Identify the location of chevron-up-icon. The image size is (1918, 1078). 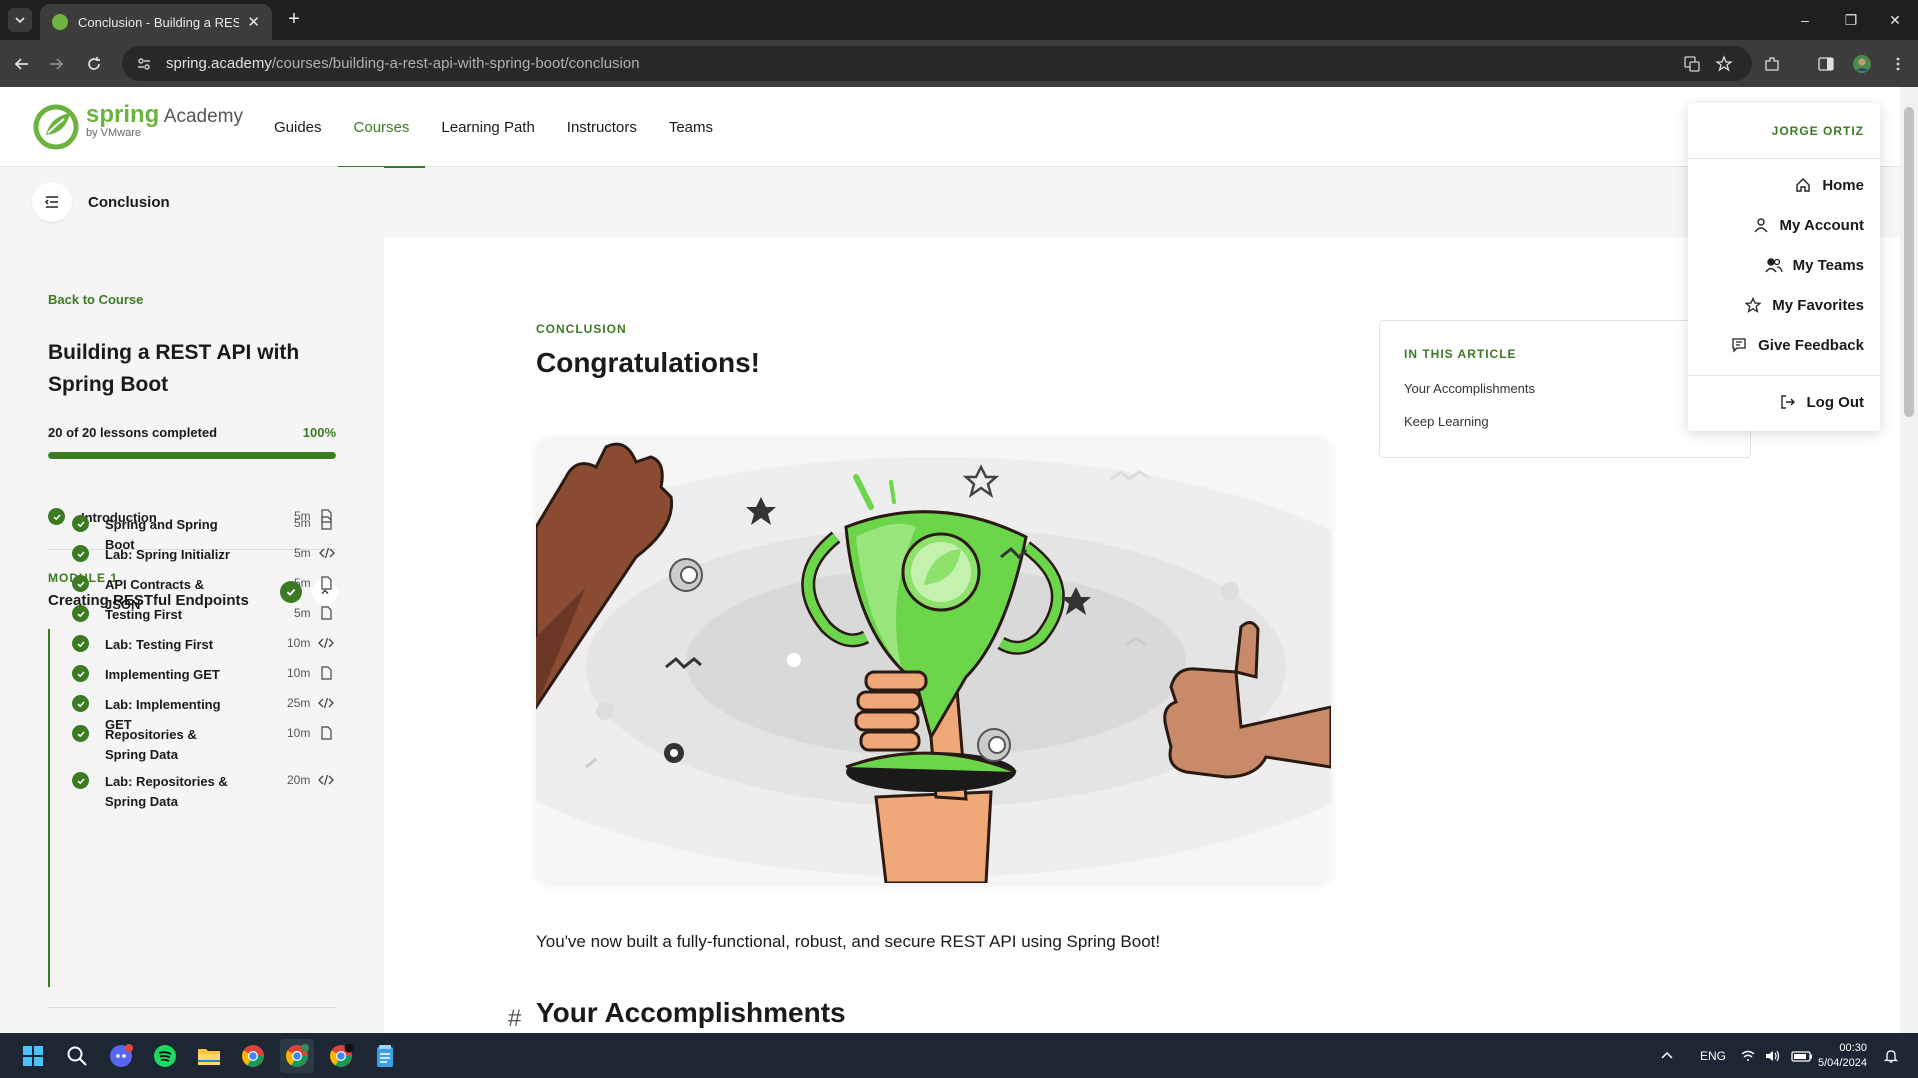
(1667, 1055).